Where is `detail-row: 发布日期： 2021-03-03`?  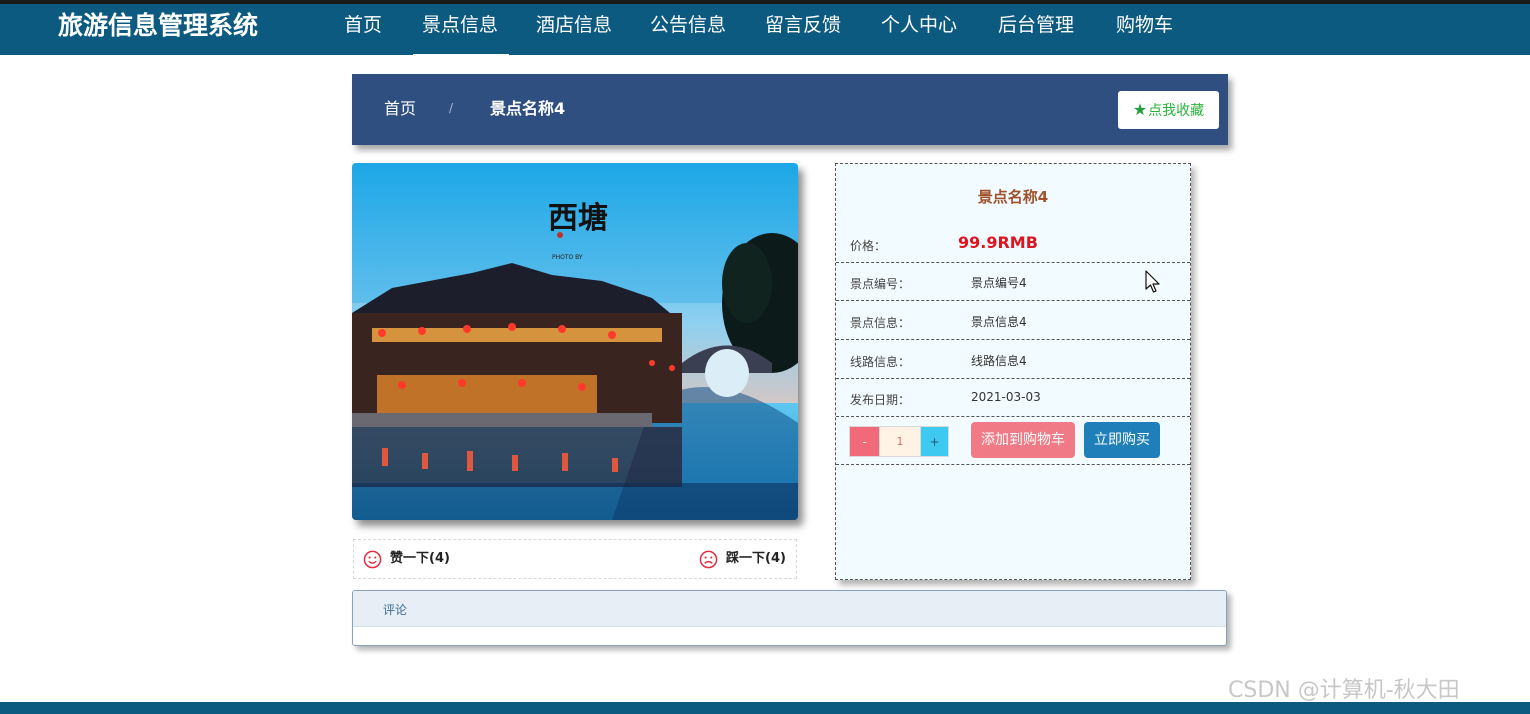 detail-row: 发布日期： 2021-03-03 is located at coordinates (1013, 398).